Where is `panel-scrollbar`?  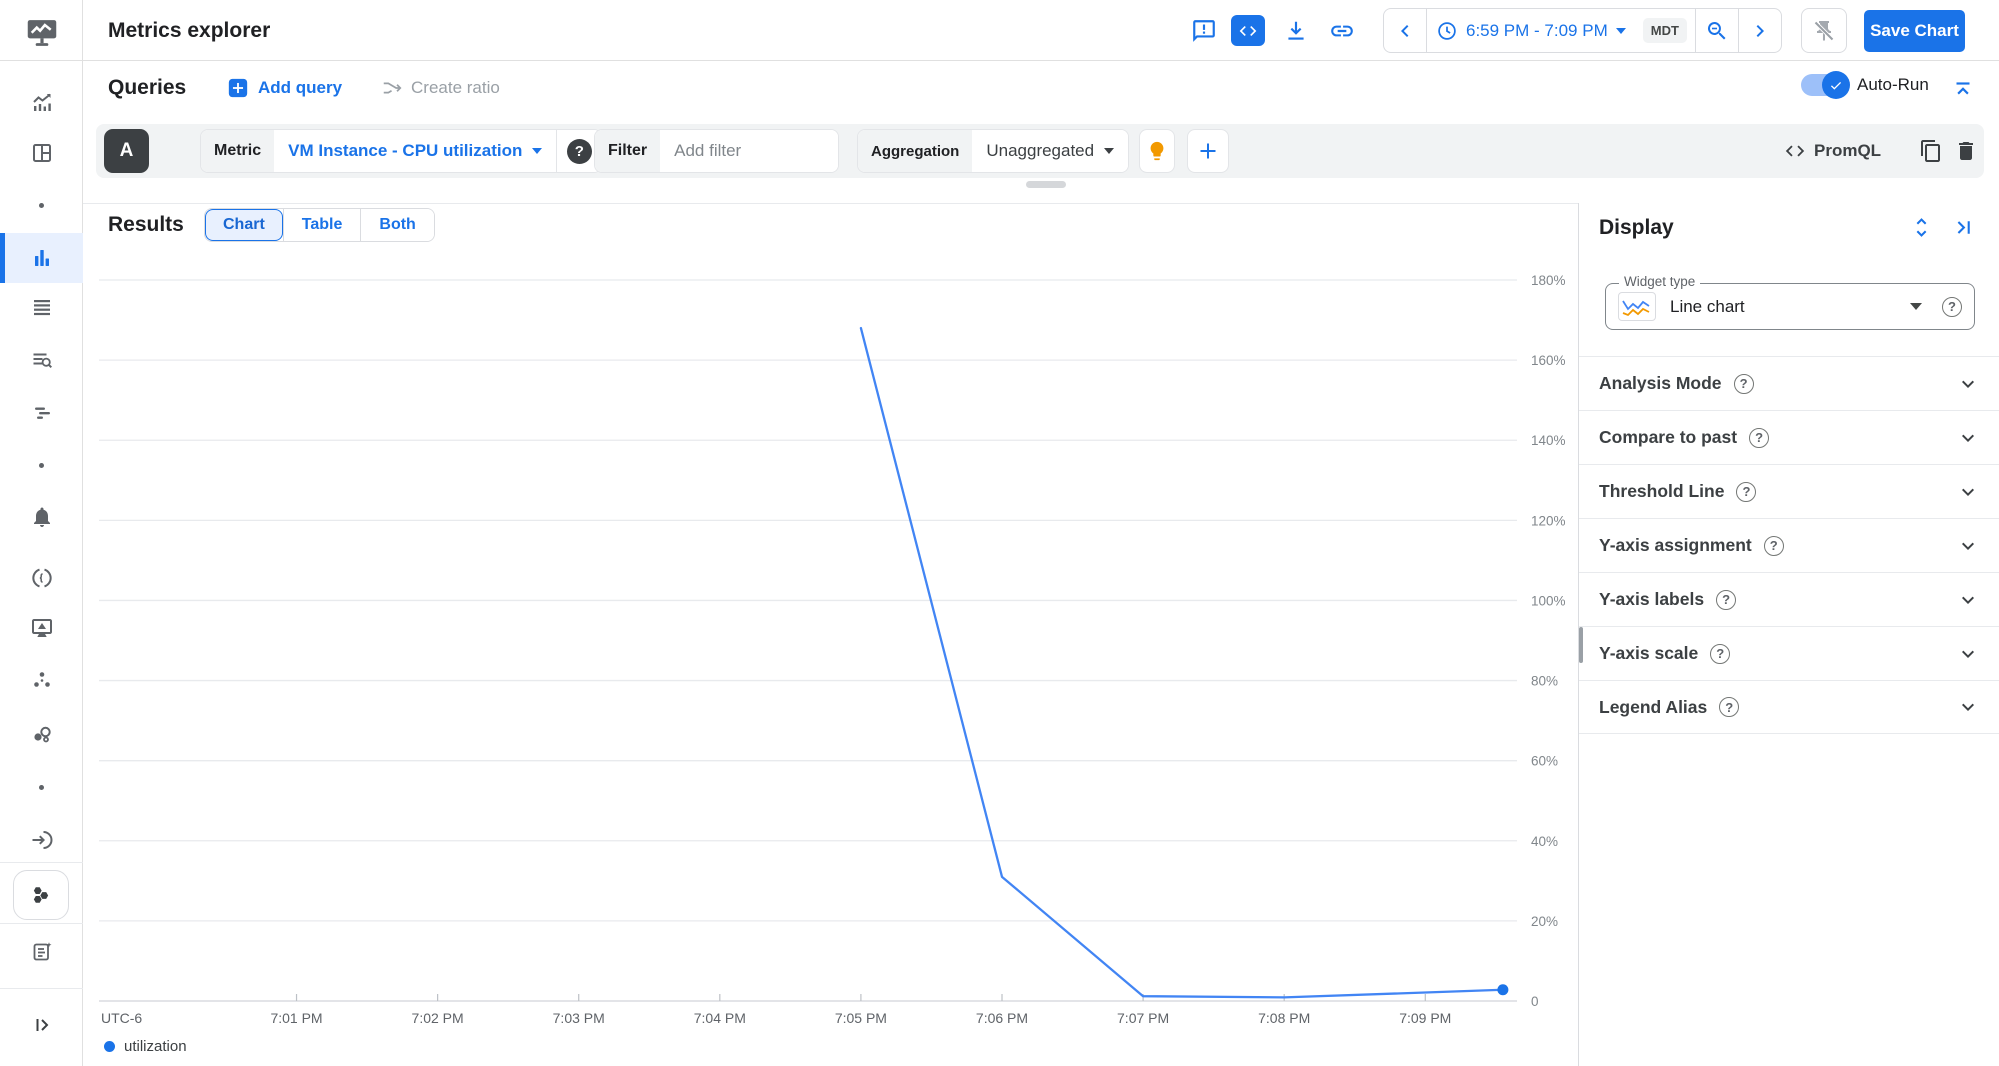
panel-scrollbar is located at coordinates (1581, 645).